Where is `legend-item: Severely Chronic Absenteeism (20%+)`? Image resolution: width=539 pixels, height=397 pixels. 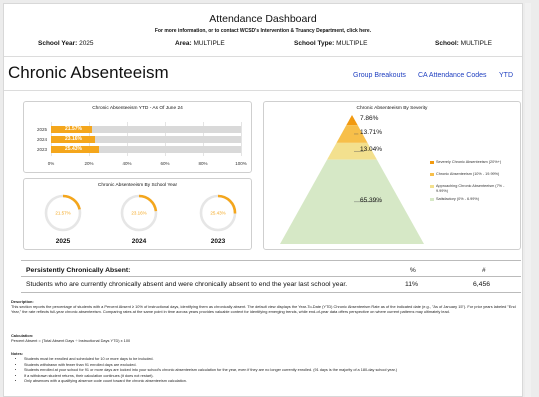 legend-item: Severely Chronic Absenteeism (20%+) is located at coordinates (473, 162).